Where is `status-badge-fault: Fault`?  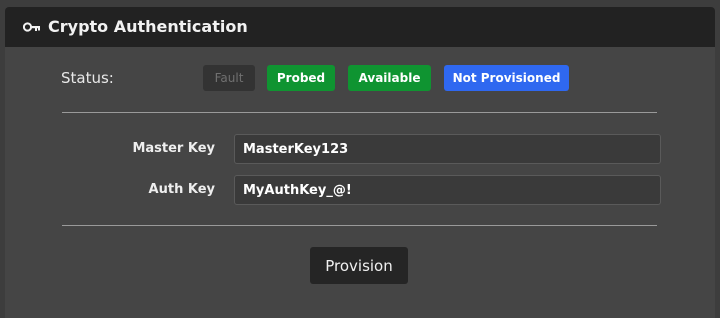
status-badge-fault: Fault is located at coordinates (229, 78).